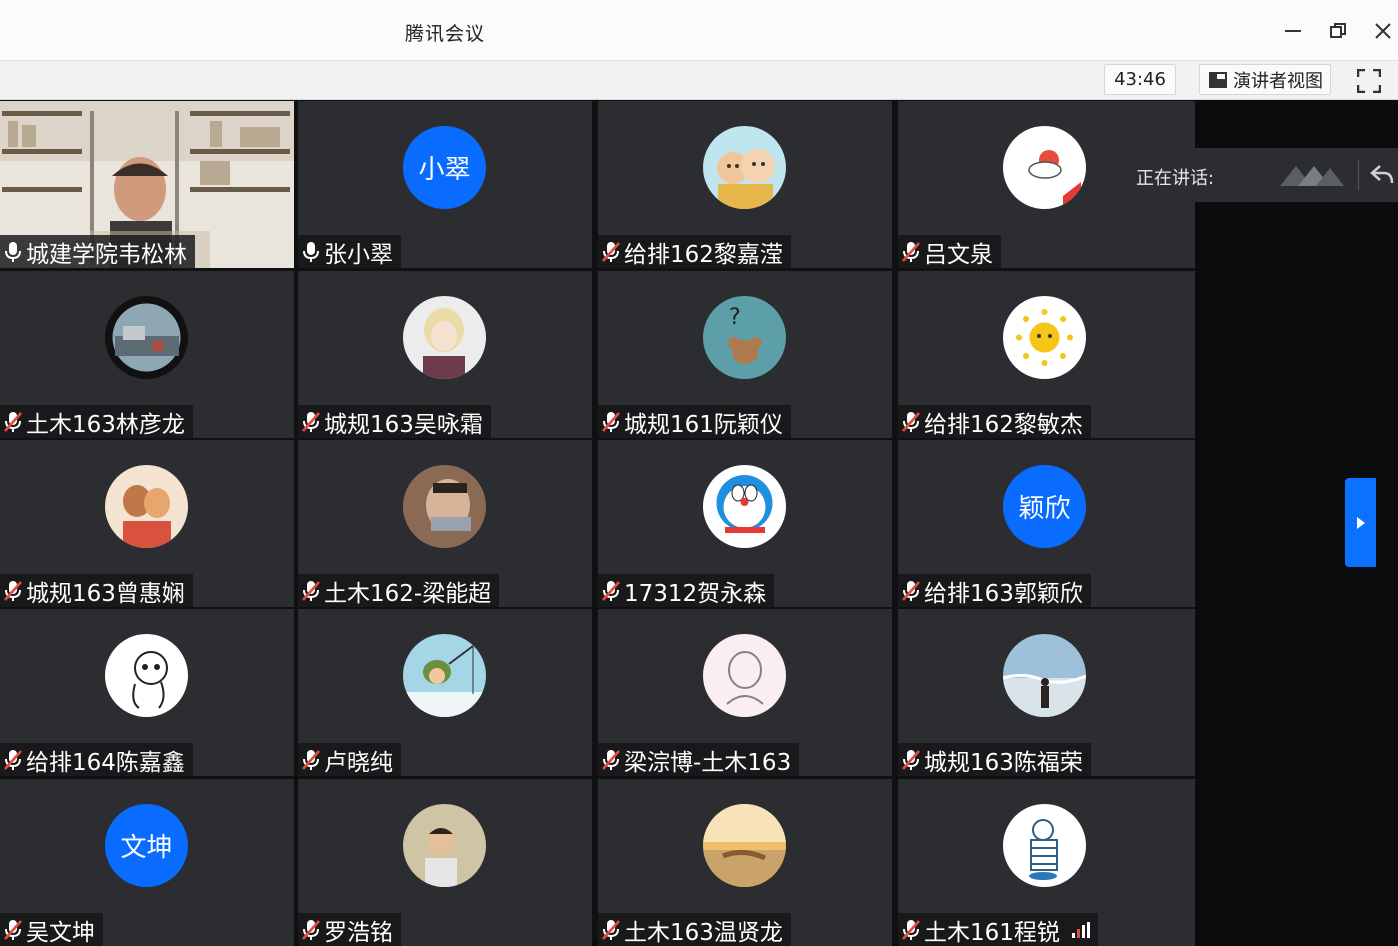  What do you see at coordinates (958, 252) in the screenshot?
I see `participant-name: 吕文泉` at bounding box center [958, 252].